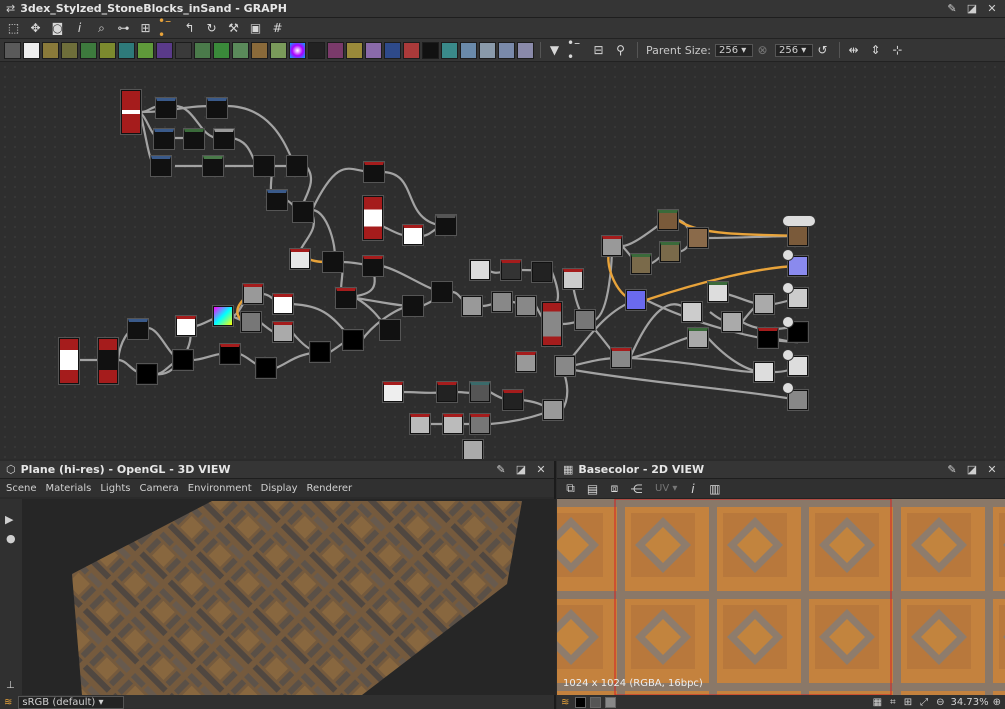 The width and height of the screenshot is (1005, 709). Describe the element at coordinates (592, 489) in the screenshot. I see `save-icon: ▤` at that location.